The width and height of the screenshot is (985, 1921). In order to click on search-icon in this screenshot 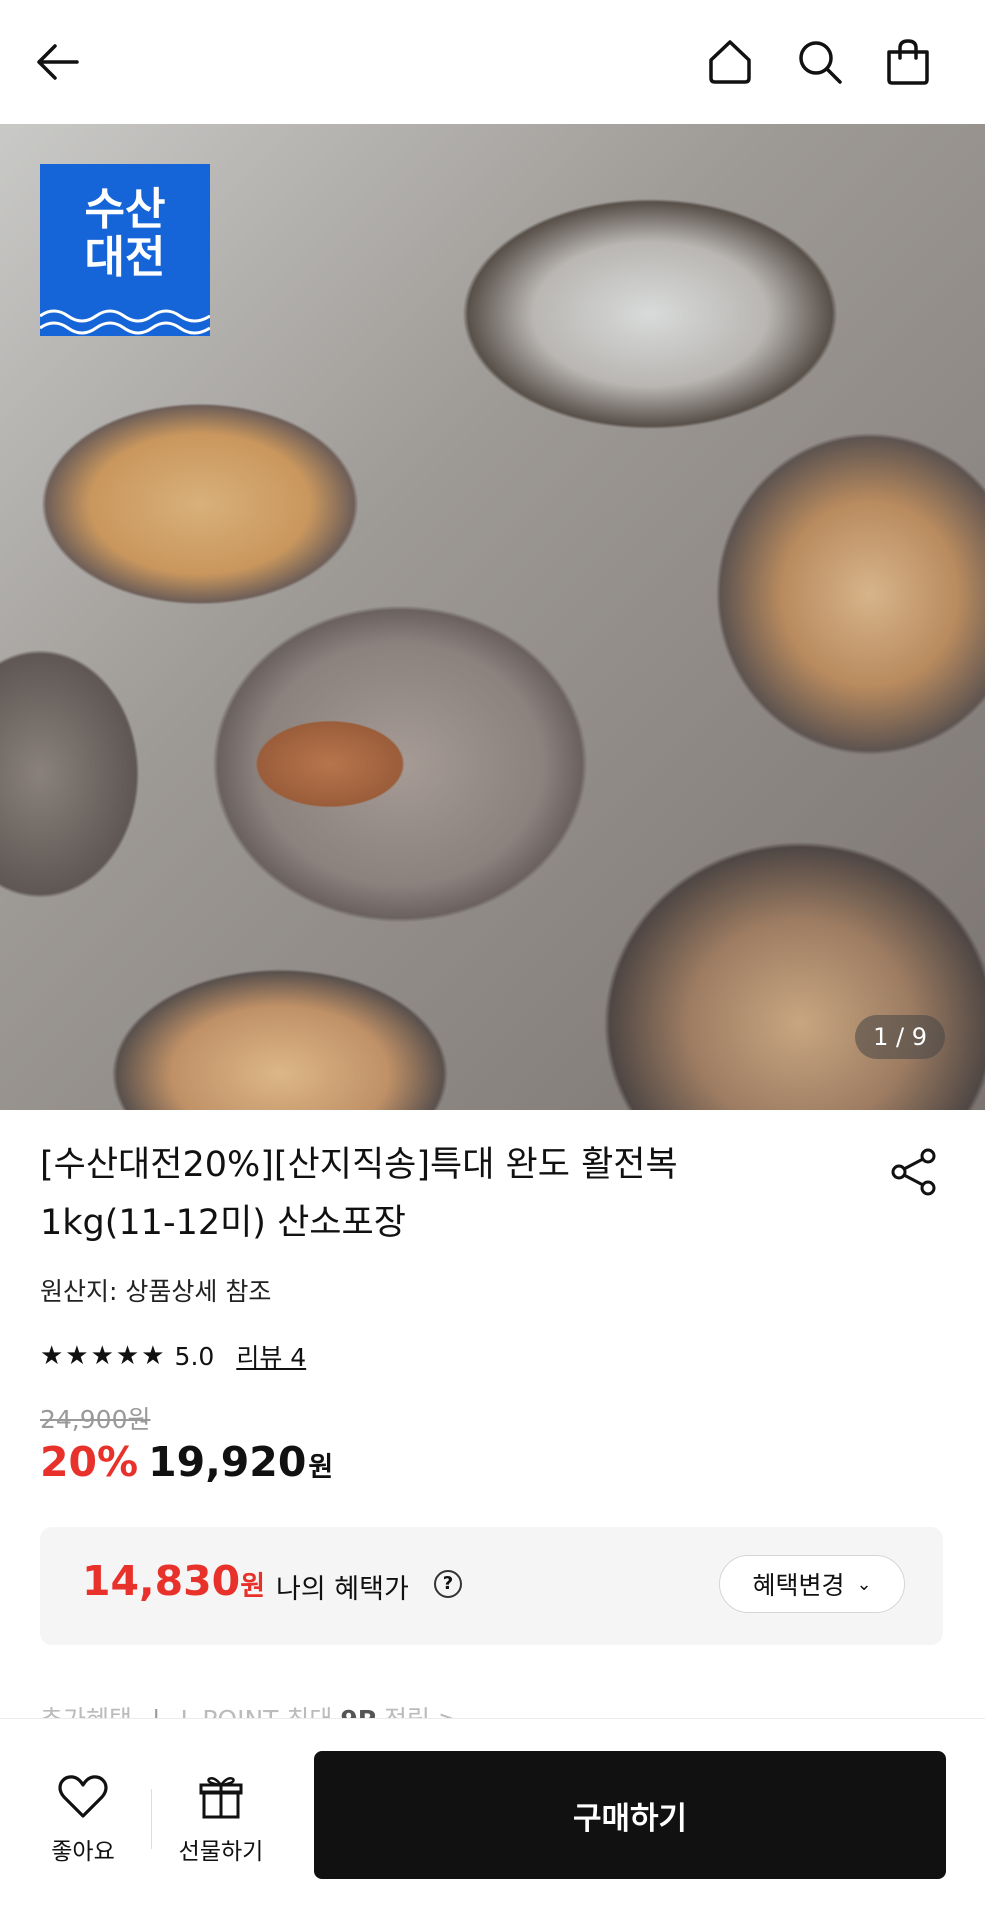, I will do `click(820, 62)`.